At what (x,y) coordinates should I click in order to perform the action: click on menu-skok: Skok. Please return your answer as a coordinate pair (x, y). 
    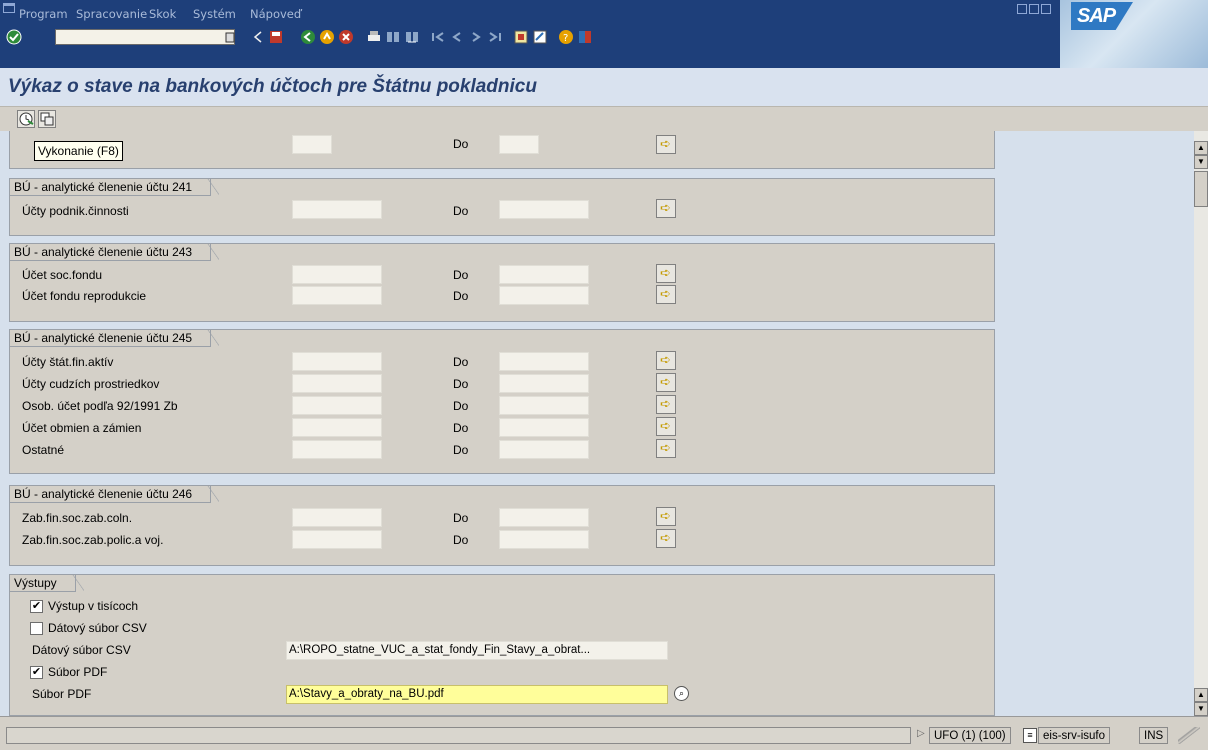
    Looking at the image, I should click on (162, 14).